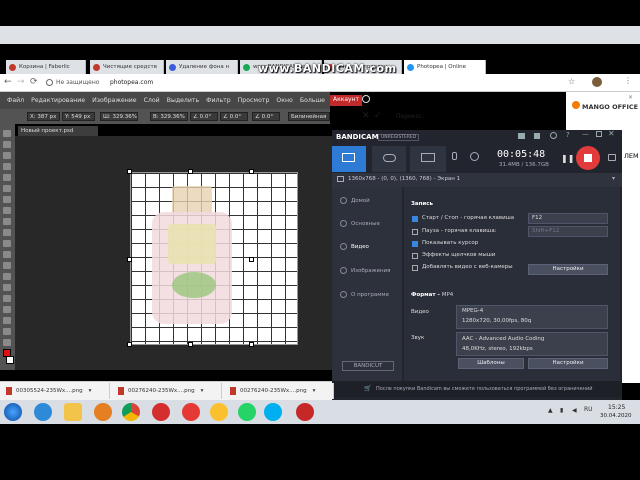  Describe the element at coordinates (280, 391) in the screenshot. I see `download-item-2: 00276240-235Wx....png ▾` at that location.